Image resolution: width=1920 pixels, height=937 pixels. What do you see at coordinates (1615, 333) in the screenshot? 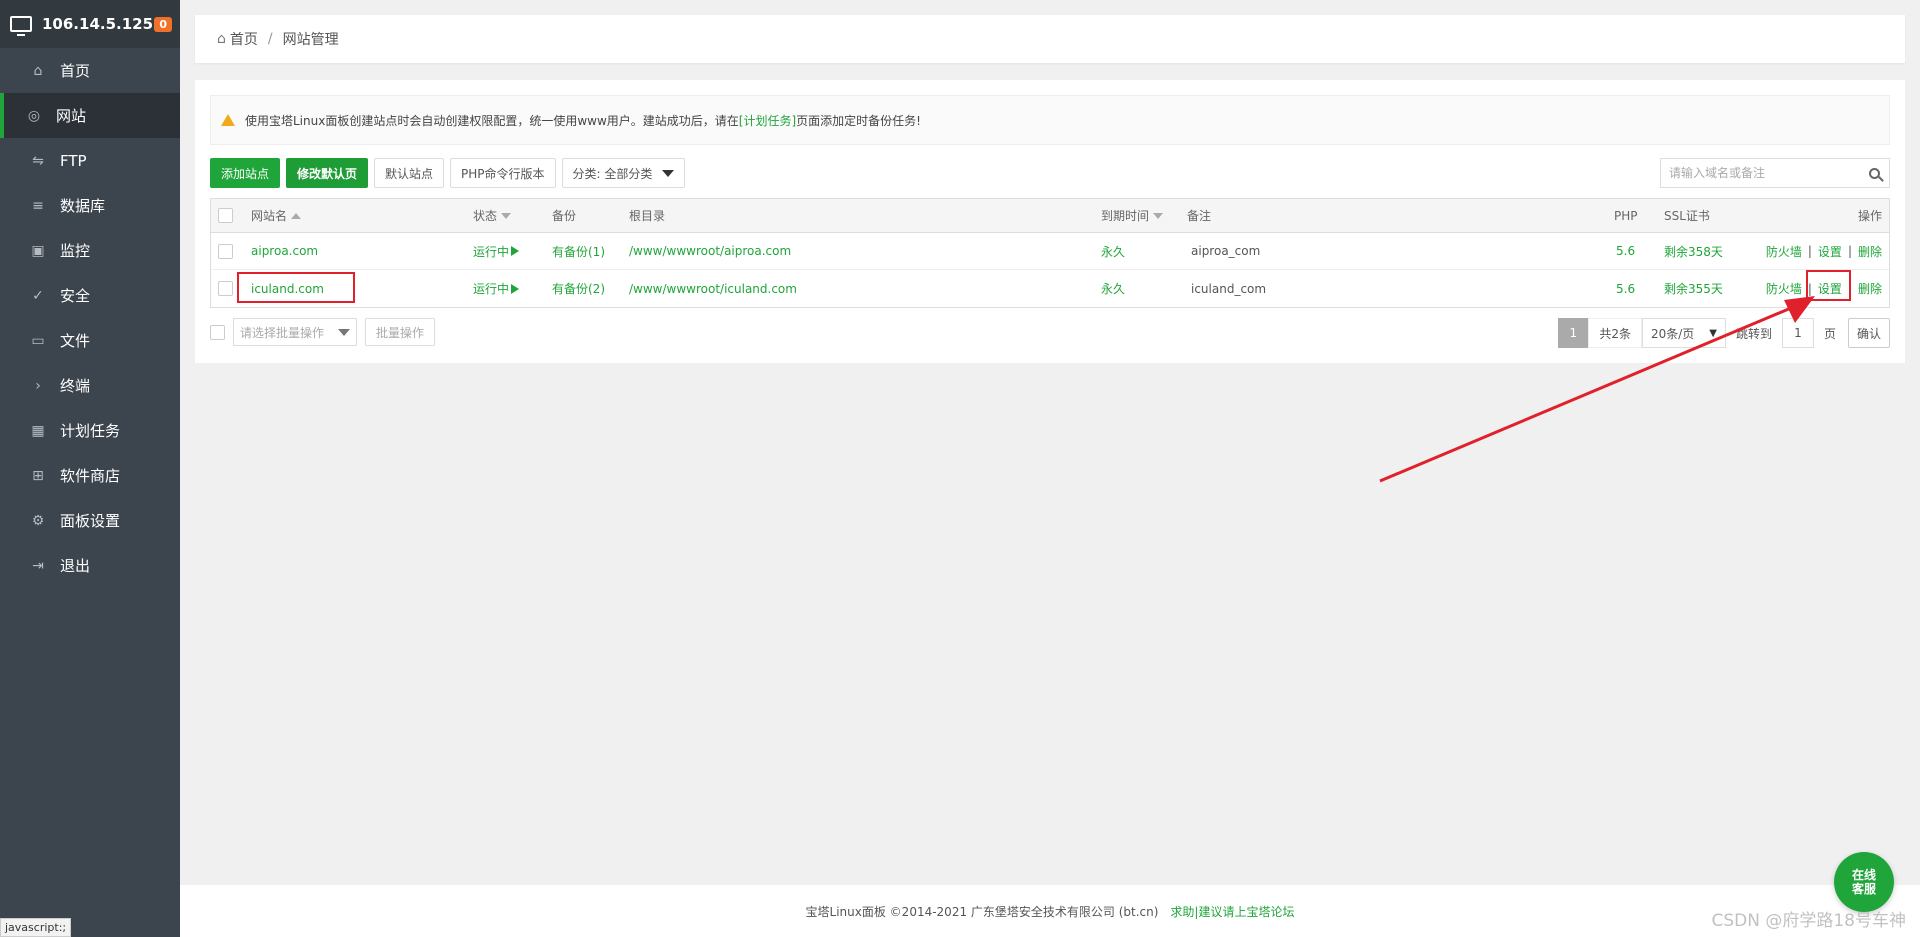
I see `page-total: 共2条` at bounding box center [1615, 333].